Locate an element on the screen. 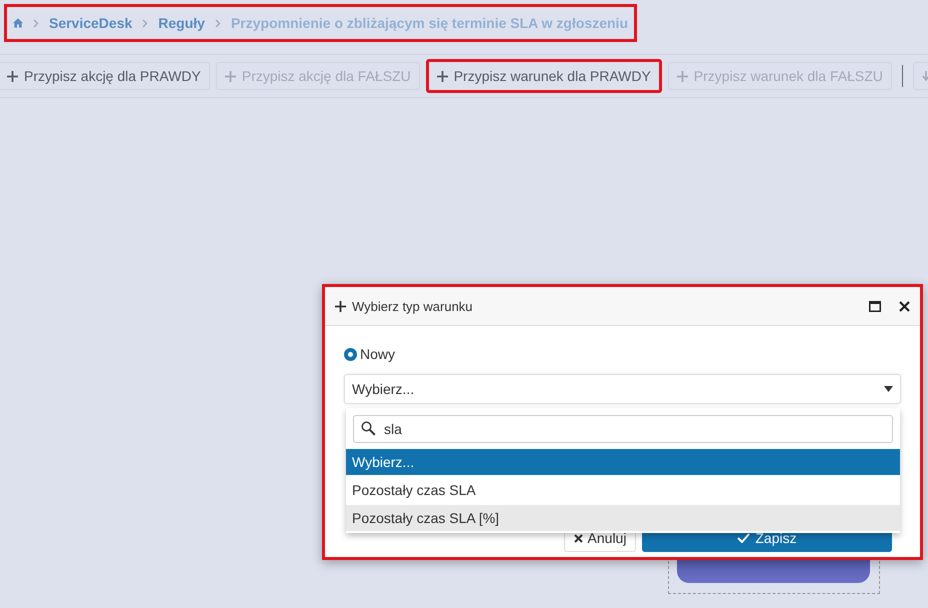 The image size is (928, 608). search-field: sla is located at coordinates (623, 429).